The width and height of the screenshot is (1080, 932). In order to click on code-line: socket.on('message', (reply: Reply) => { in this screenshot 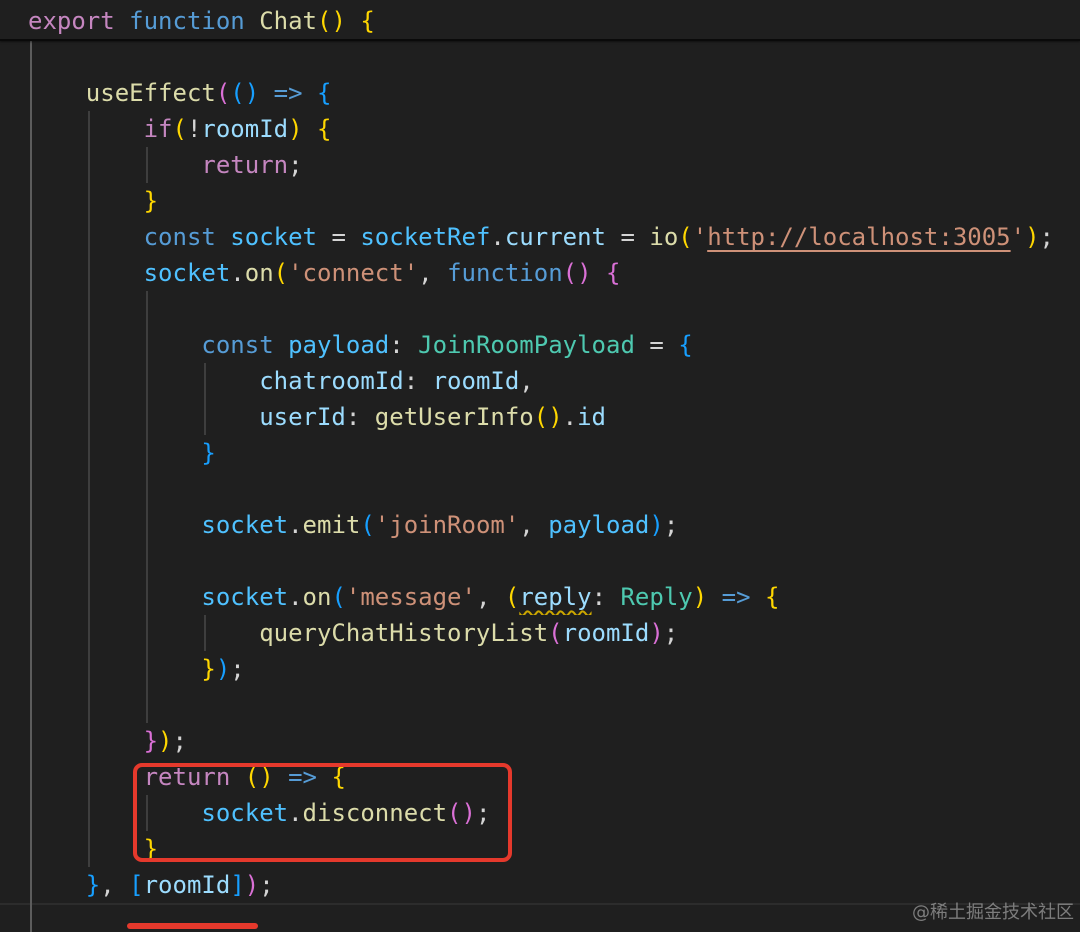, I will do `click(540, 597)`.